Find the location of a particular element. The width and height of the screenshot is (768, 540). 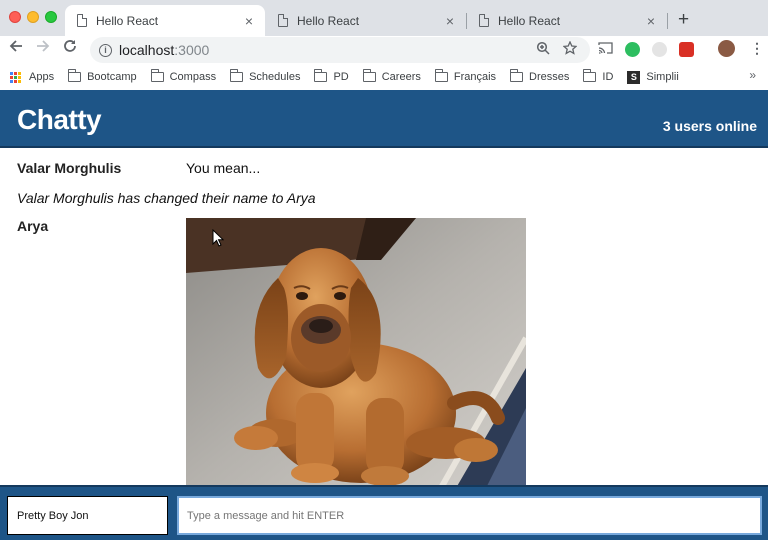

bookmark-folder: Careers is located at coordinates (391, 76).